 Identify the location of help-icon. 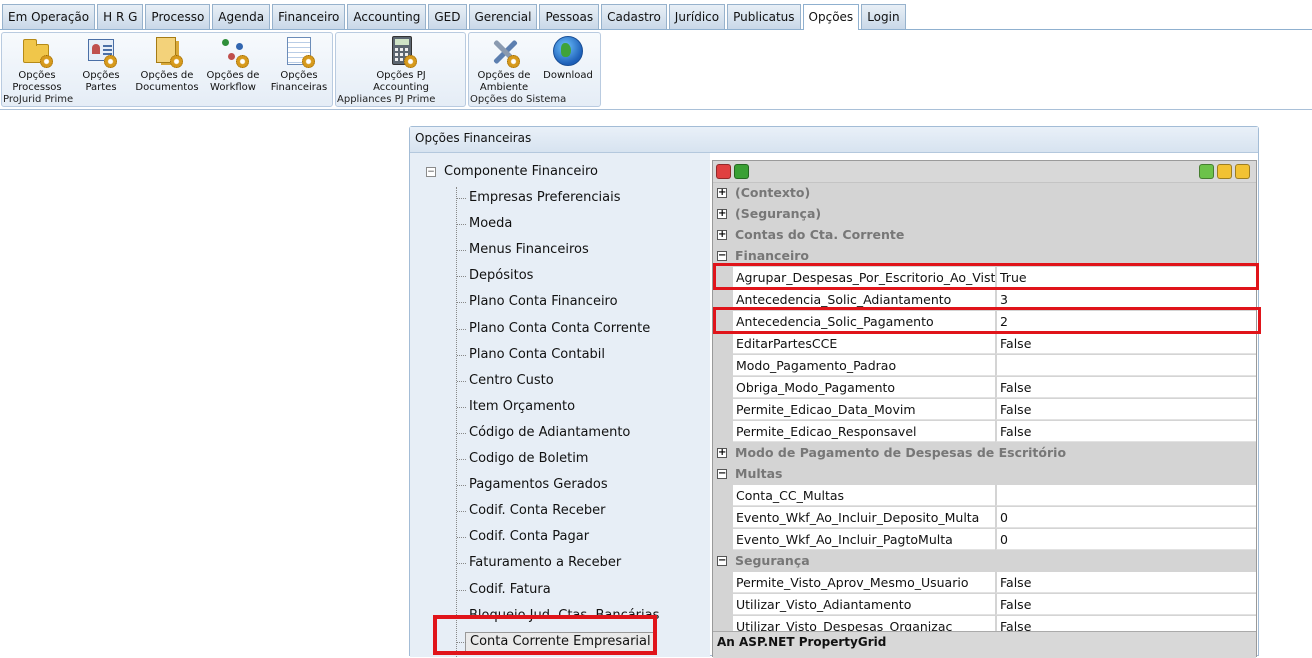
(1206, 171).